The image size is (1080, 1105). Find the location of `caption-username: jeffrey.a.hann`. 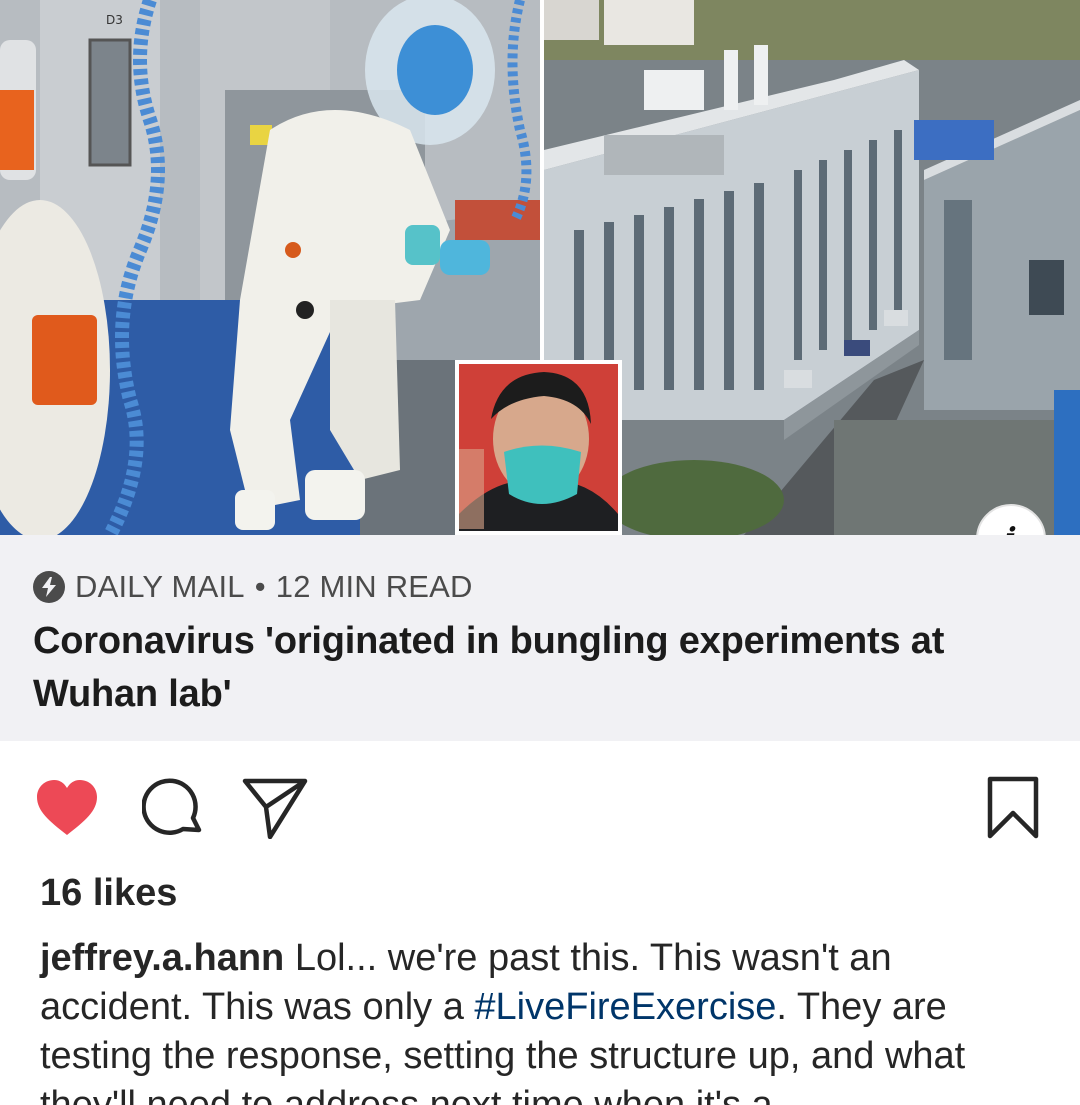

caption-username: jeffrey.a.hann is located at coordinates (162, 958).